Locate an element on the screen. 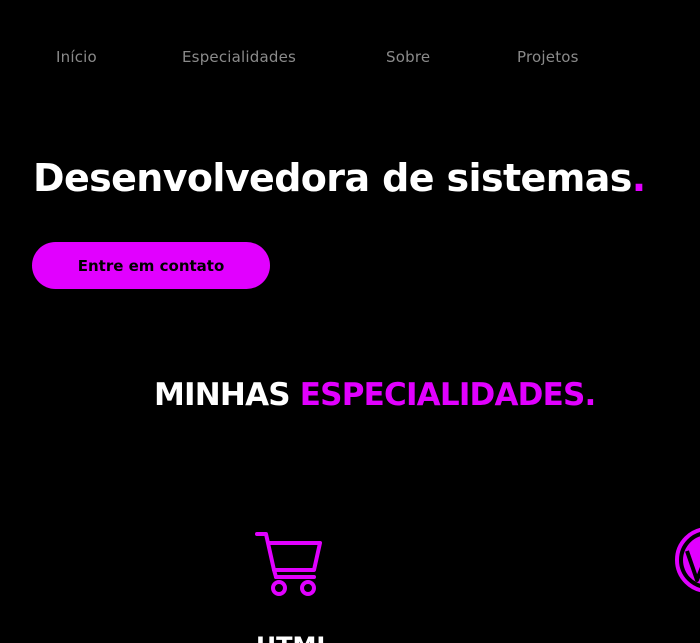 The height and width of the screenshot is (643, 700). card-label-html: HTML is located at coordinates (294, 637).